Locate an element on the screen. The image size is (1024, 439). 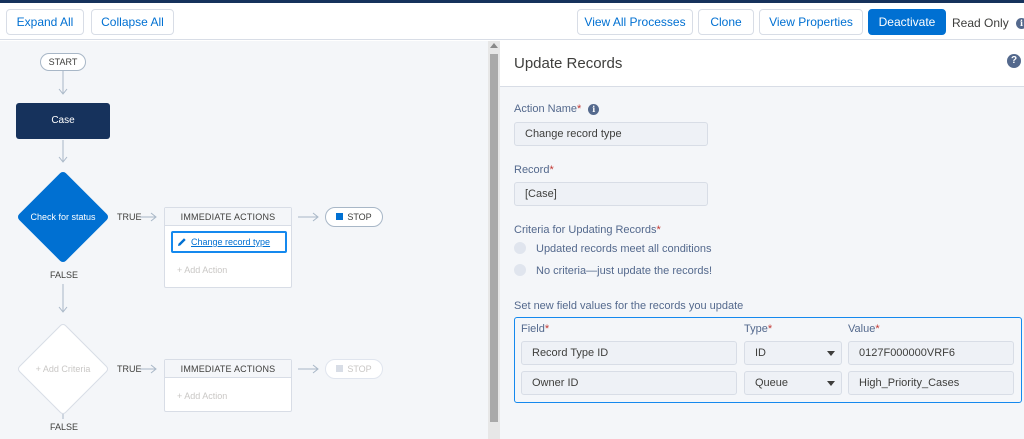
deactivate-button: Deactivate is located at coordinates (907, 22).